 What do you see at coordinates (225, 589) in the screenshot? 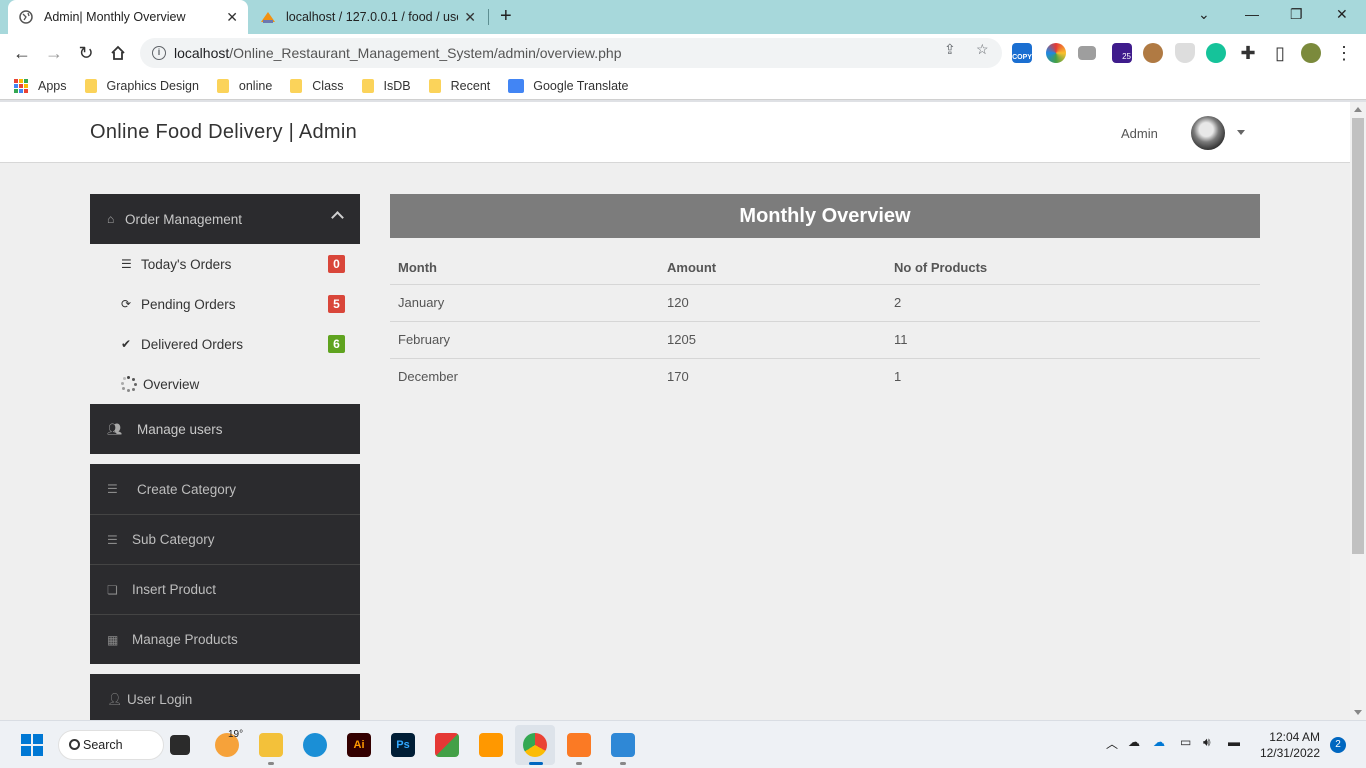
I see `sidebar-item-insert-product: ❏ Insert Product` at bounding box center [225, 589].